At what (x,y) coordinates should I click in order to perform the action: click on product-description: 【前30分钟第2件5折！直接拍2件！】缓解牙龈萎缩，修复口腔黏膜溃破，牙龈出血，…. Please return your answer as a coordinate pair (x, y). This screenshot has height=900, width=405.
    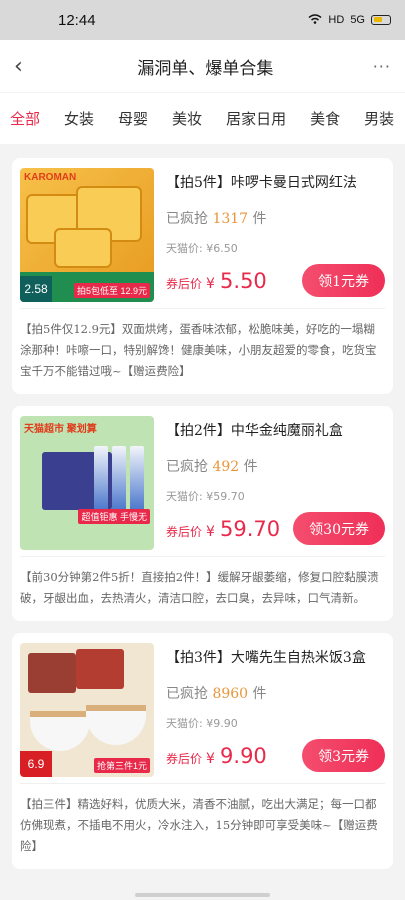
    Looking at the image, I should click on (202, 588).